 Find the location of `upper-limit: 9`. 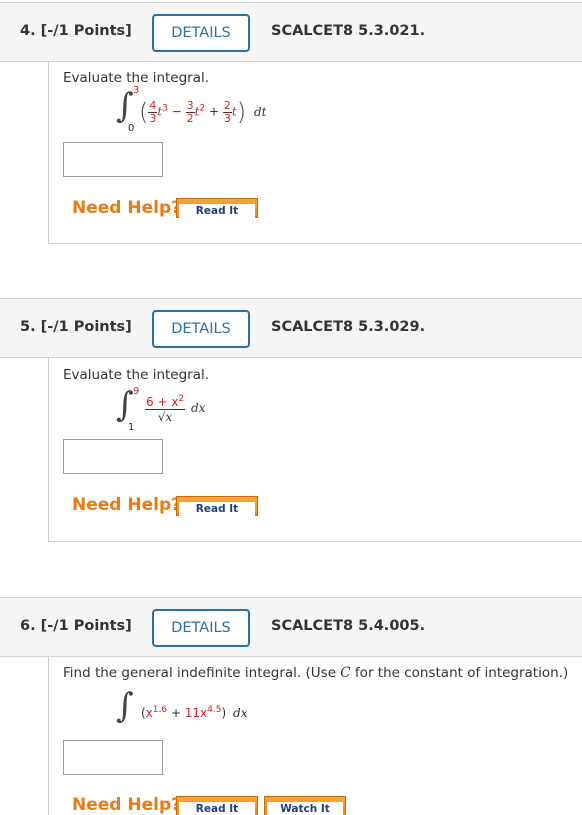

upper-limit: 9 is located at coordinates (136, 391).